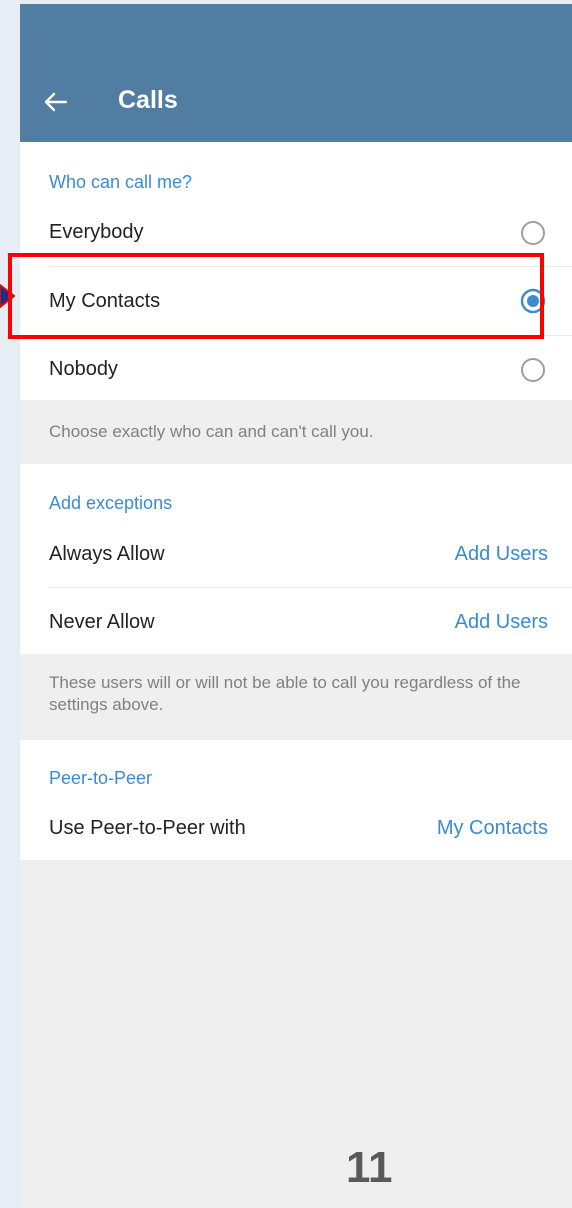  What do you see at coordinates (101, 778) in the screenshot?
I see `section-title-peer-to-peer: Peer-to-Peer` at bounding box center [101, 778].